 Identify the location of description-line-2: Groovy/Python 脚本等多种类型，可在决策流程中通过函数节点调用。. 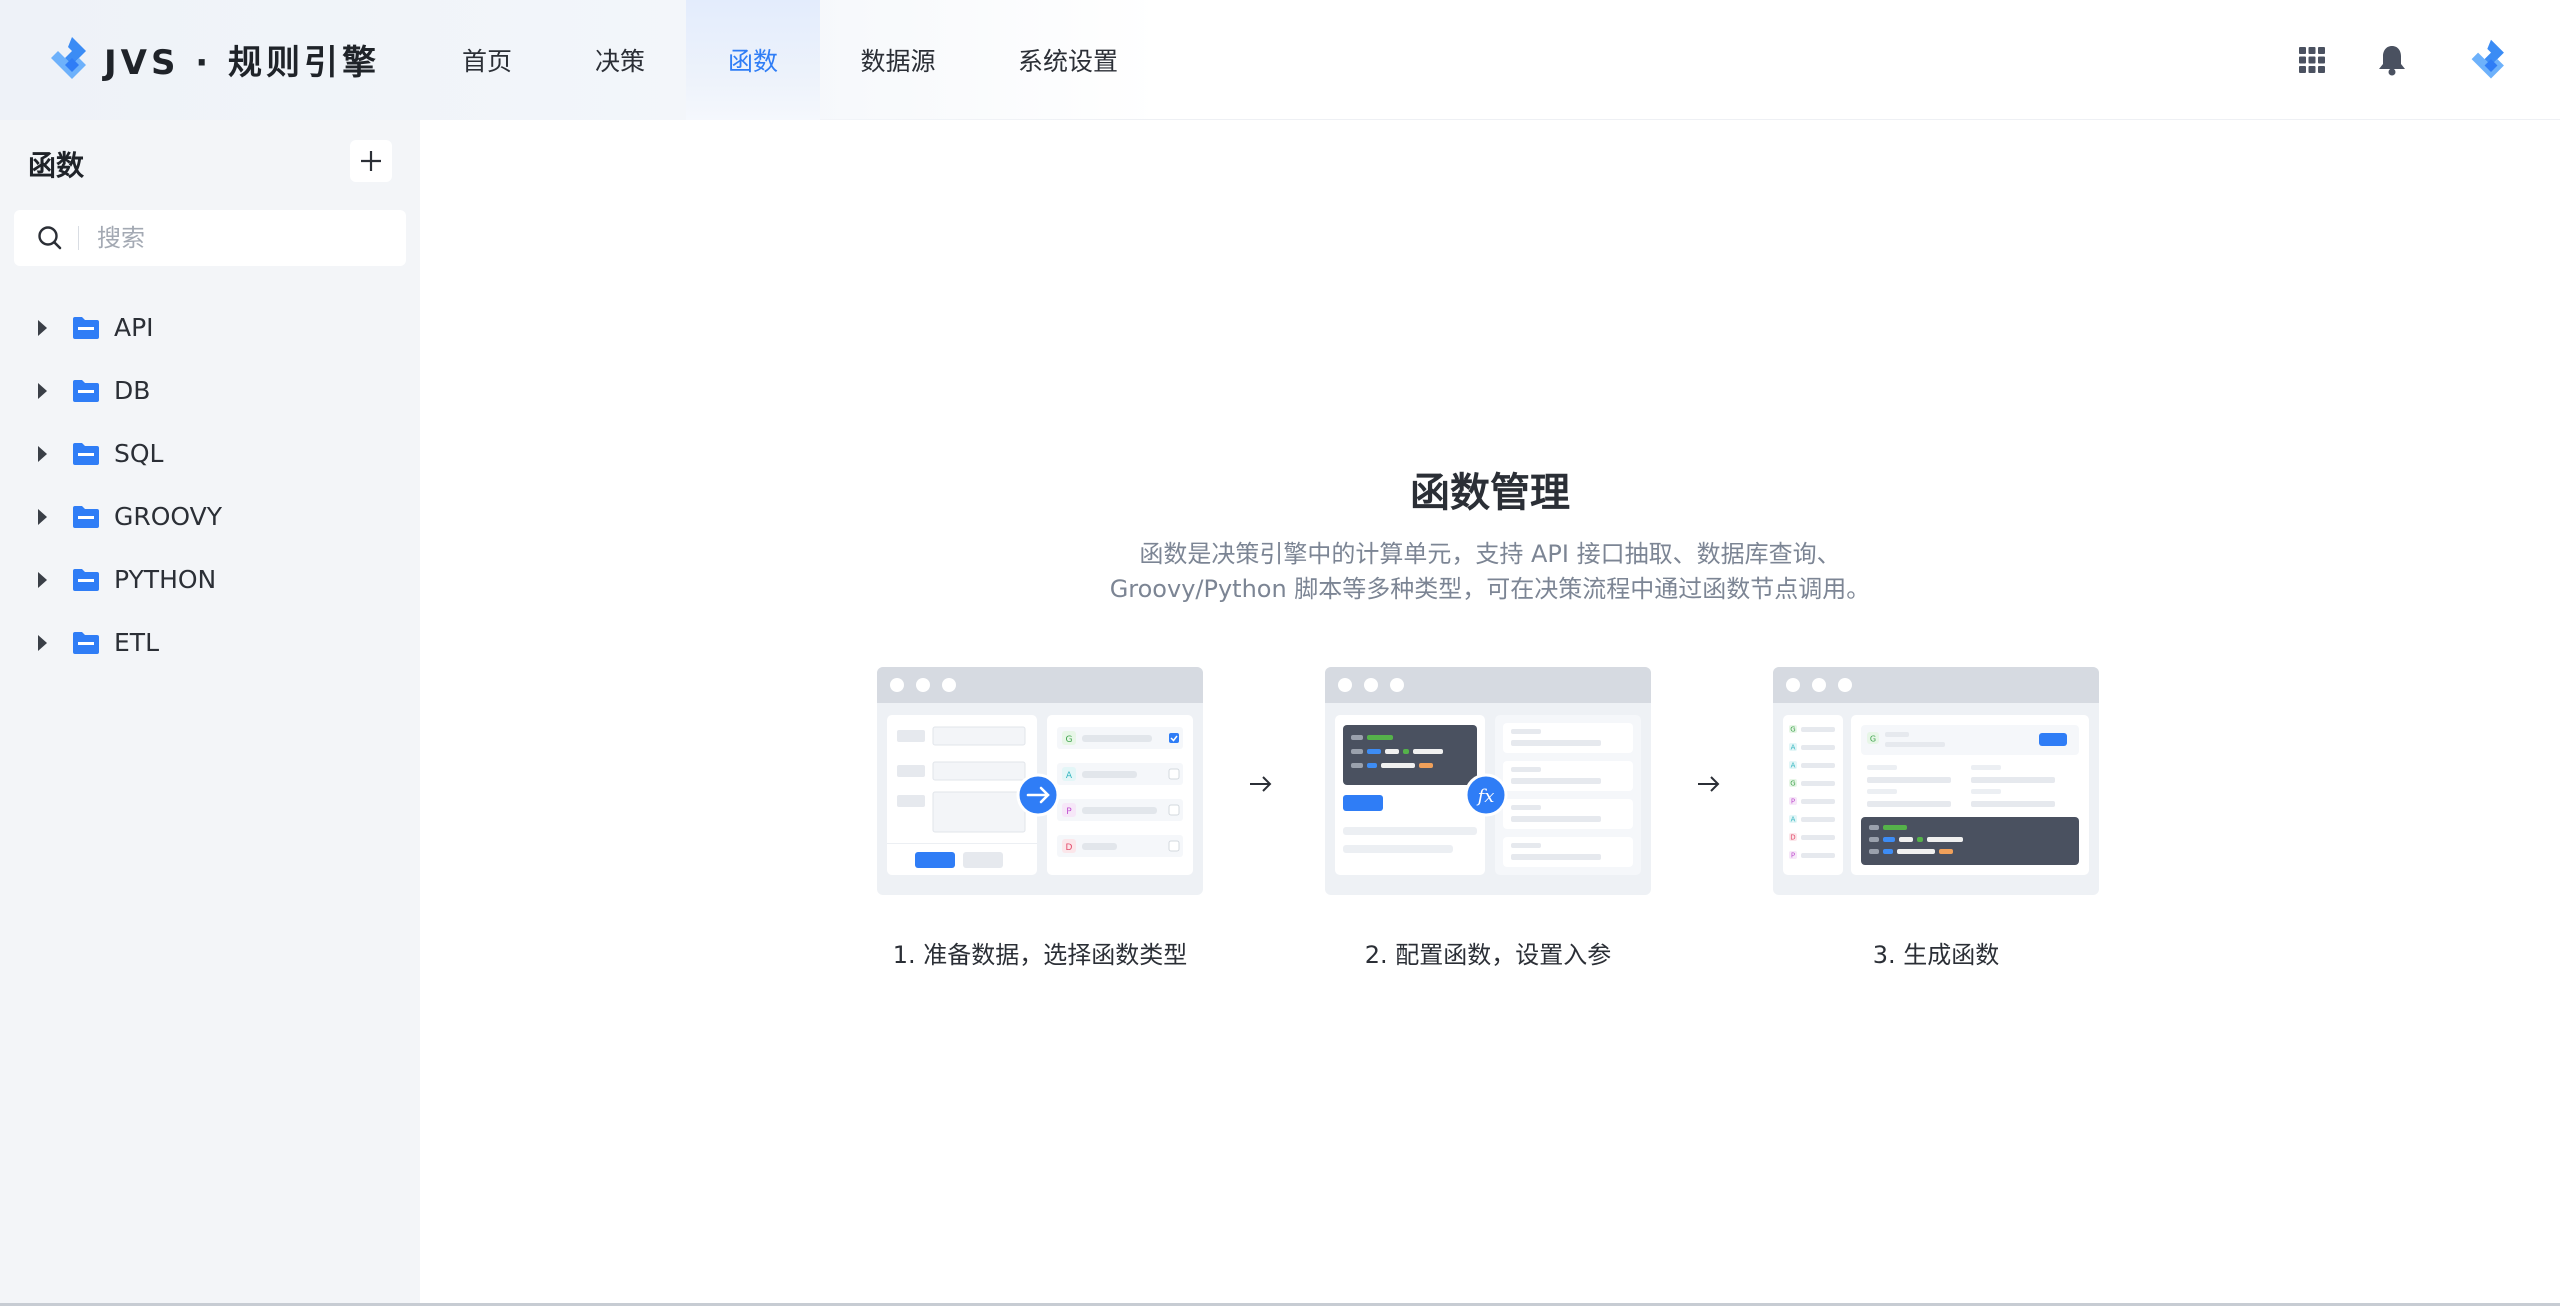
(1490, 589).